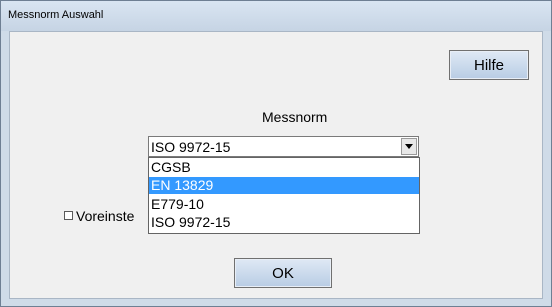  What do you see at coordinates (284, 222) in the screenshot?
I see `dropdown-option-iso-9972-15: ISO 9972-15` at bounding box center [284, 222].